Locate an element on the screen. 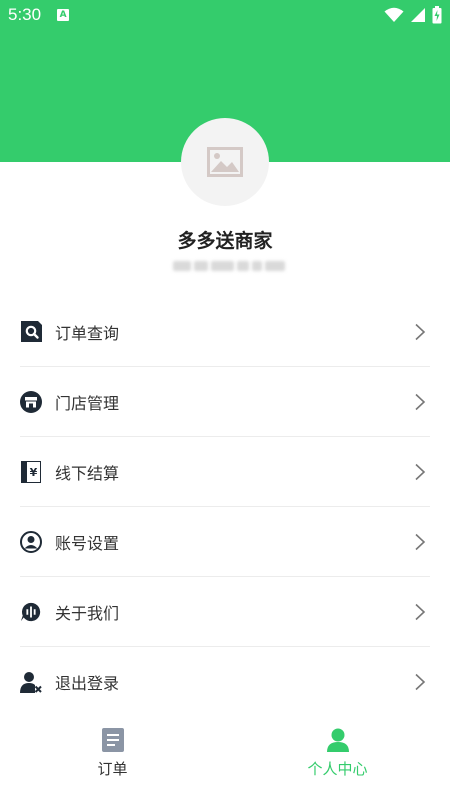 The image size is (450, 800). menu-item-about-us: 关于我们 is located at coordinates (225, 612).